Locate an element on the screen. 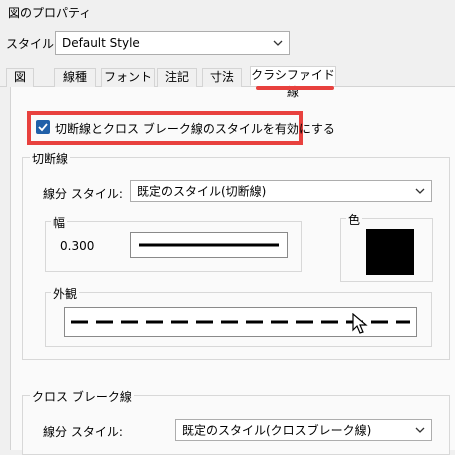  tab-linetype: 線種 is located at coordinates (75, 77).